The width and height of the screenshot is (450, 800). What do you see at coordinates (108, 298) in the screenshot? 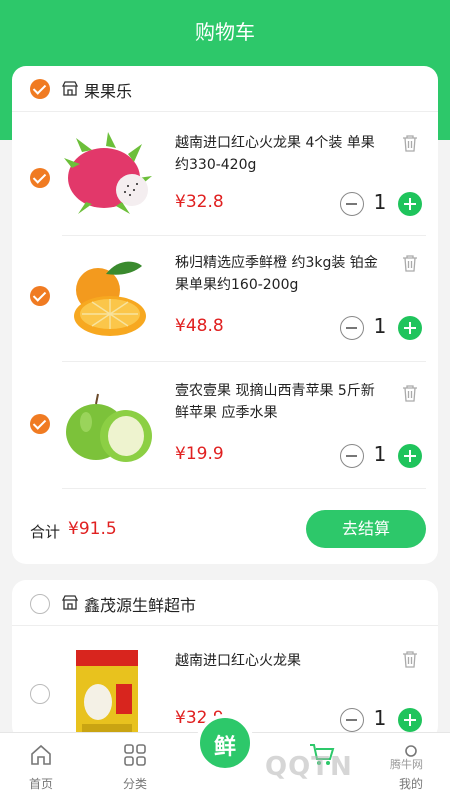
I see `orange-image` at bounding box center [108, 298].